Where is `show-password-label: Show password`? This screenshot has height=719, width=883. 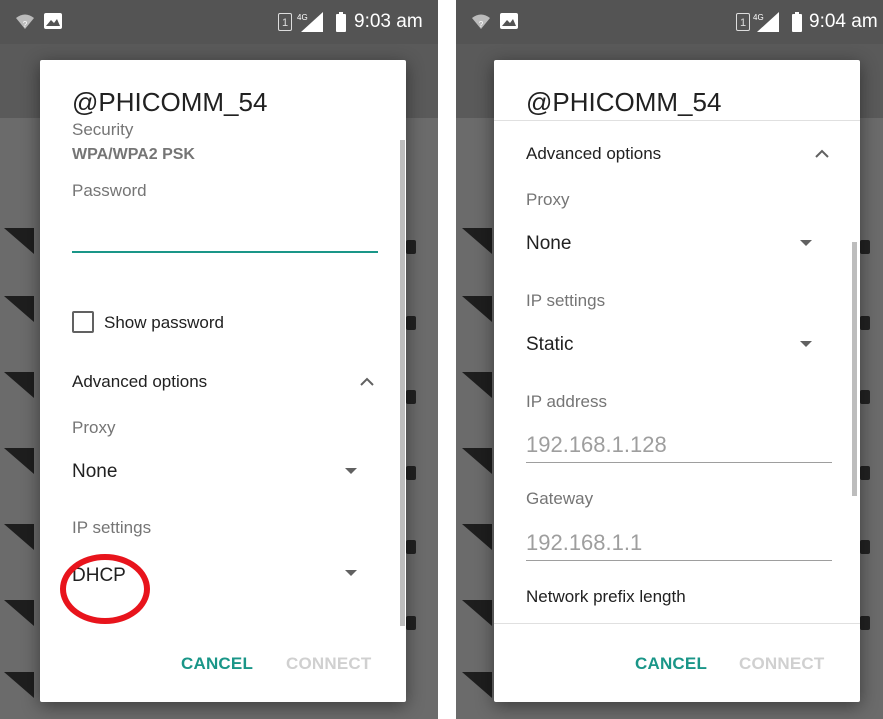 show-password-label: Show password is located at coordinates (164, 323).